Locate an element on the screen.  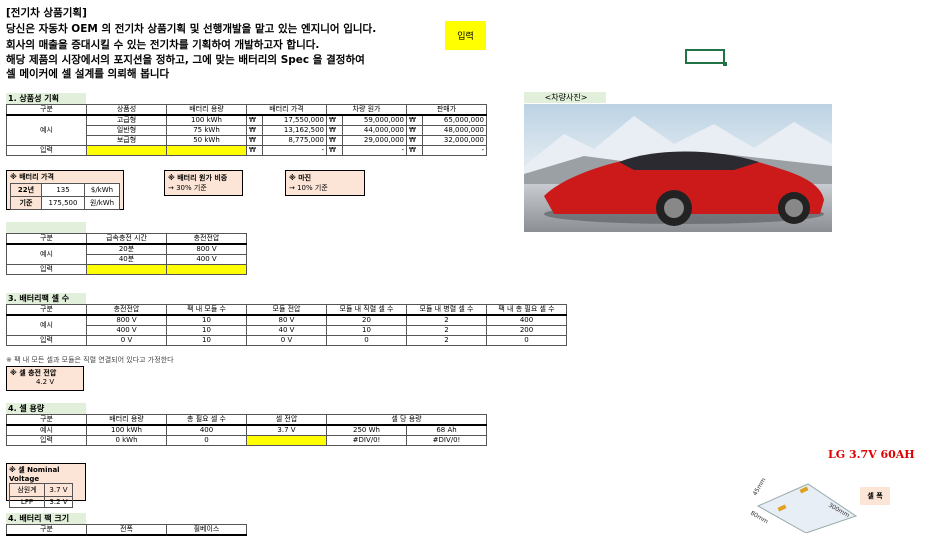
cell: 75 kWh is located at coordinates (206, 130).